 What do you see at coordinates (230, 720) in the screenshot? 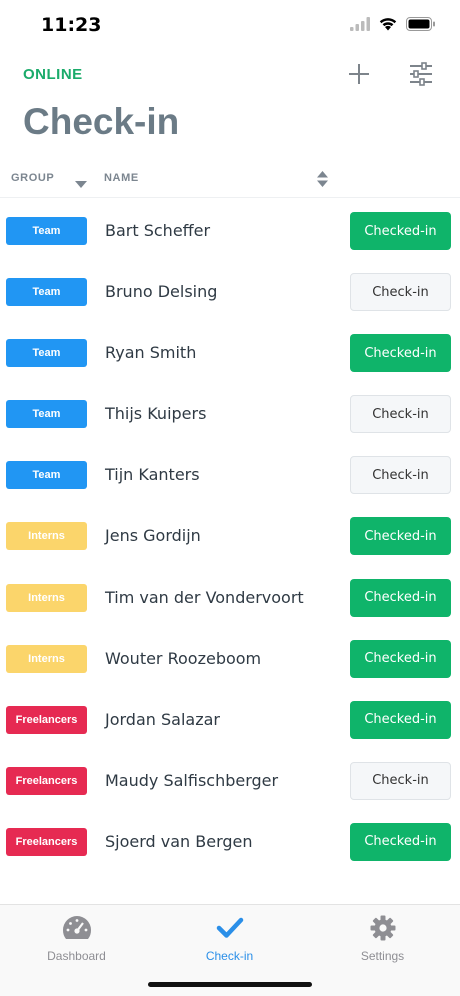
I see `list-item: Freelancers Jordan Salazar Checked-in` at bounding box center [230, 720].